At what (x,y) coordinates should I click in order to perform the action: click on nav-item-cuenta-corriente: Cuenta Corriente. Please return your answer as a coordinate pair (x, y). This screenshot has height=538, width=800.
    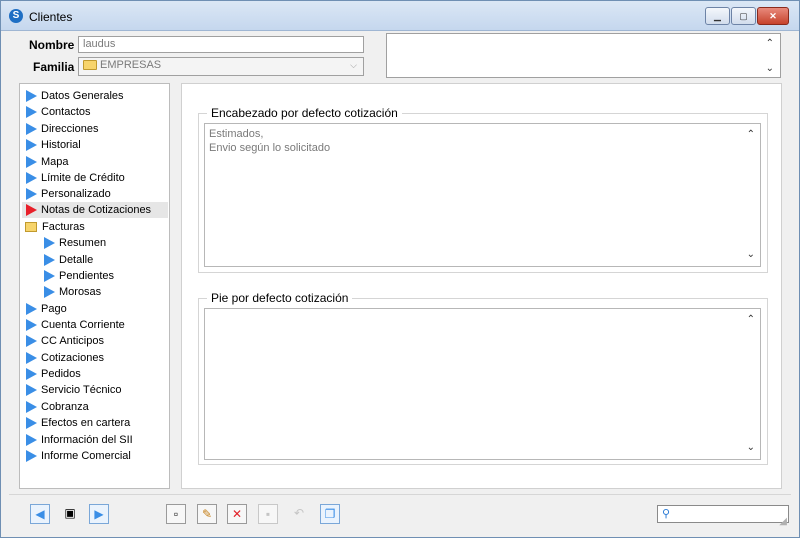
    Looking at the image, I should click on (95, 325).